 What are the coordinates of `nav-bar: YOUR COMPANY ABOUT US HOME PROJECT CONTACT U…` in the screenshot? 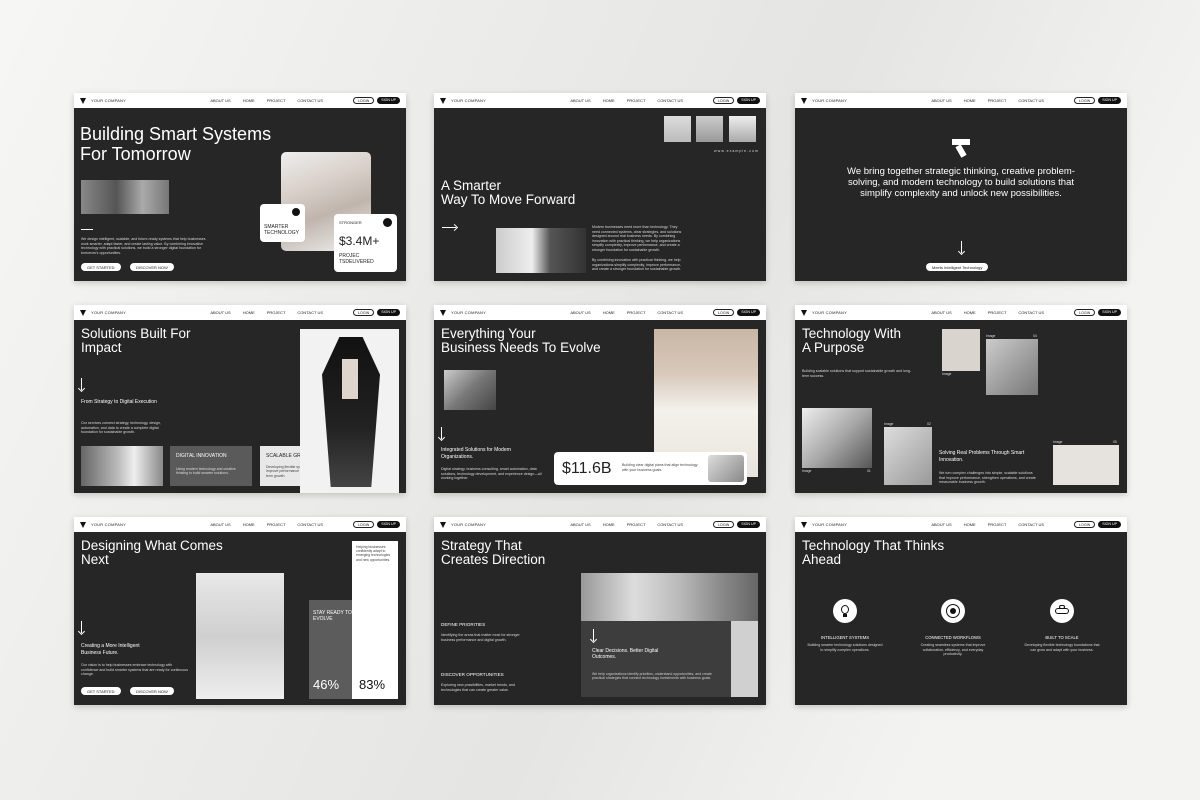 It's located at (961, 100).